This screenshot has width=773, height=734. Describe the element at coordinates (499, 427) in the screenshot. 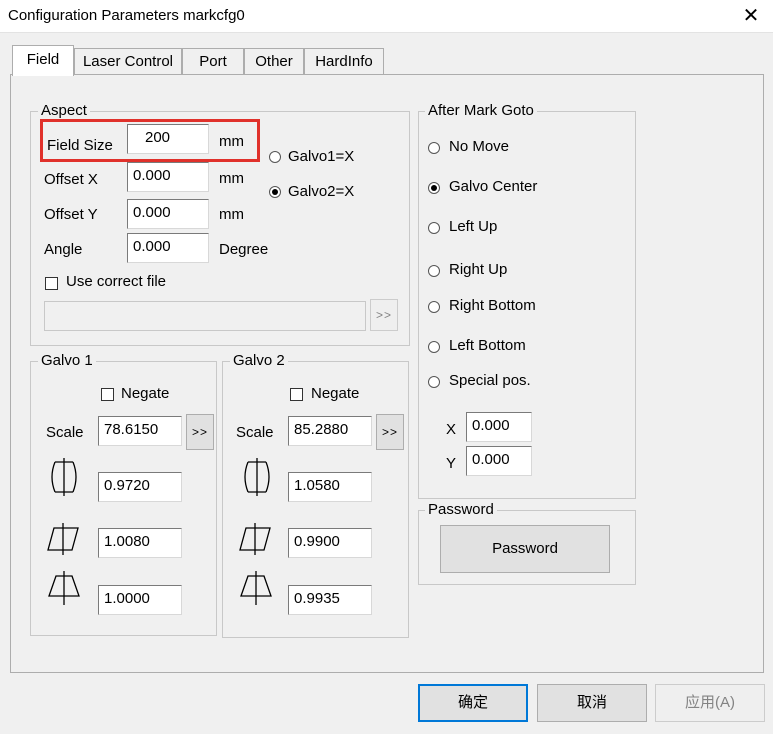

I see `special-x-input: 0.000` at that location.